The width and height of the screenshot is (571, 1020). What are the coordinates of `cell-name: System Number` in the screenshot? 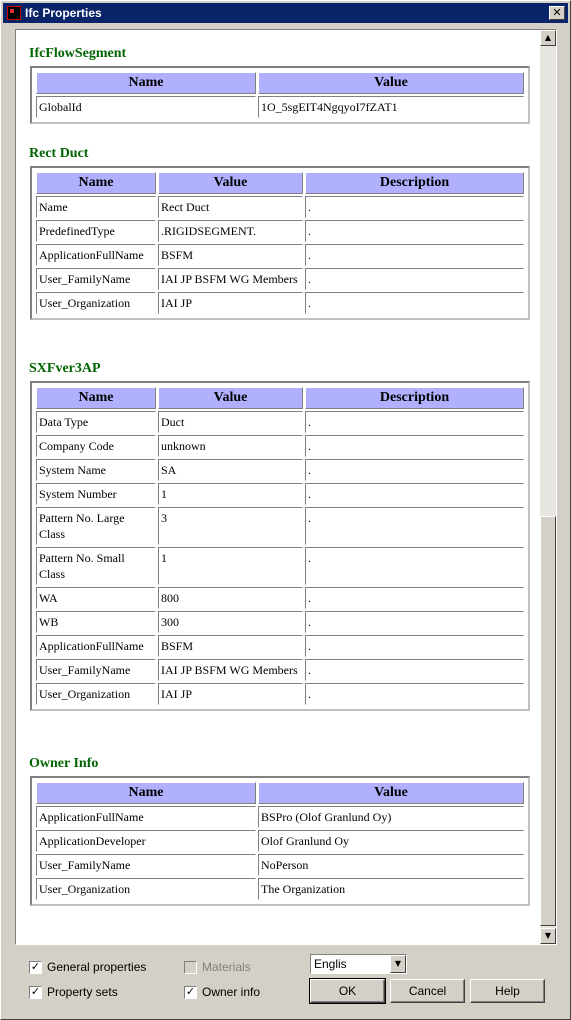 It's located at (96, 494).